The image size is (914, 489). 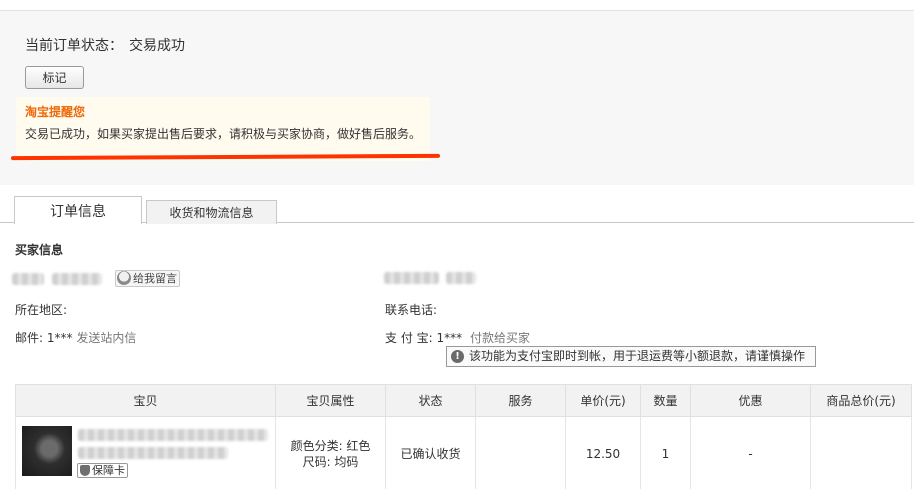 What do you see at coordinates (411, 278) in the screenshot?
I see `redacted-buyer-realname` at bounding box center [411, 278].